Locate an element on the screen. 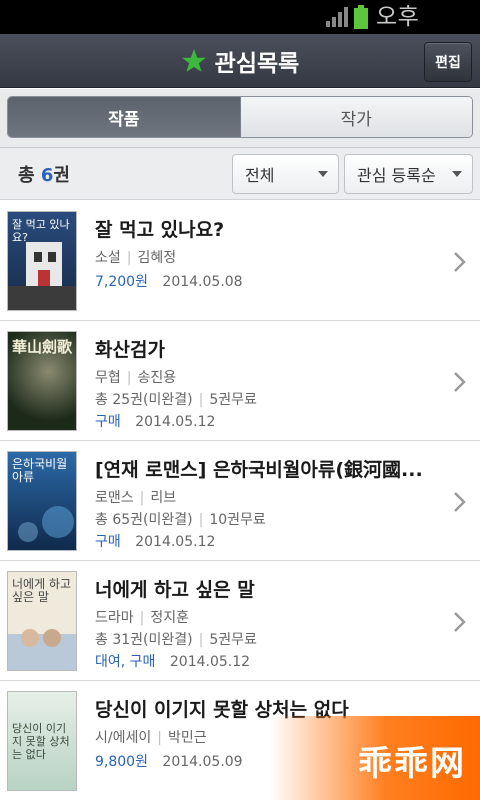  book-volumes: 총 65권(미완결) | 10권무료 is located at coordinates (180, 520).